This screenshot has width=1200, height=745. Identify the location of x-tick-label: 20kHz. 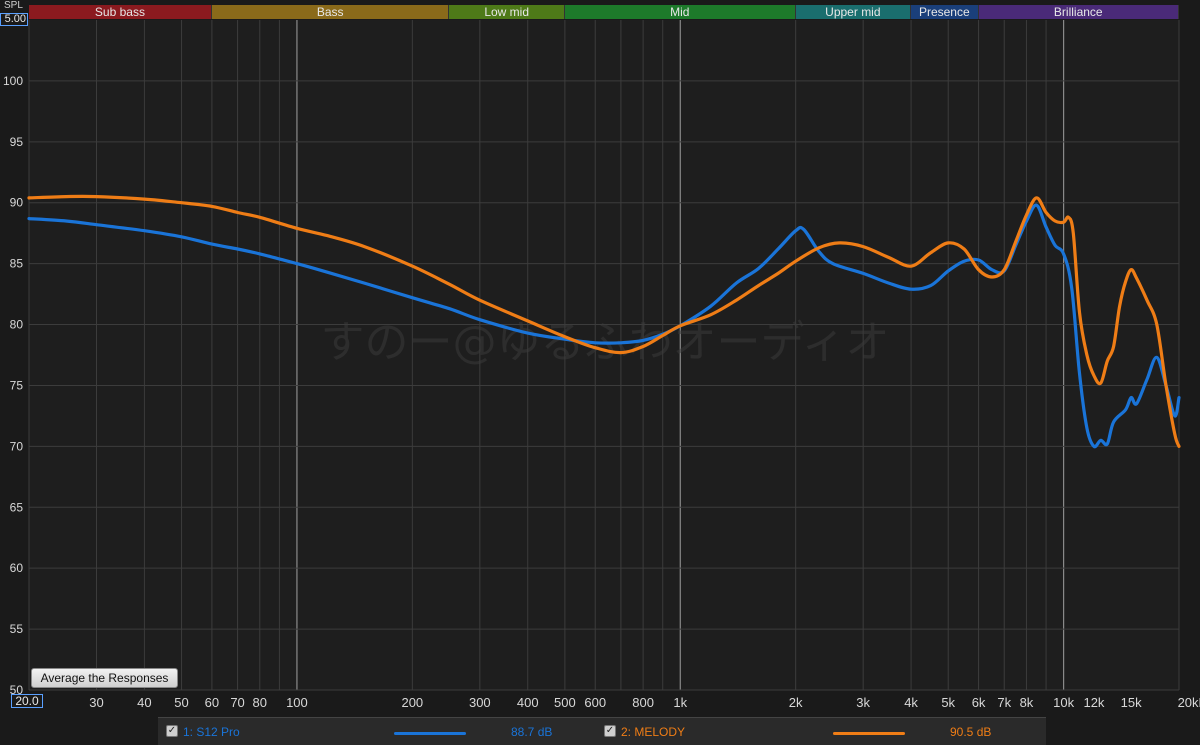
(1189, 702).